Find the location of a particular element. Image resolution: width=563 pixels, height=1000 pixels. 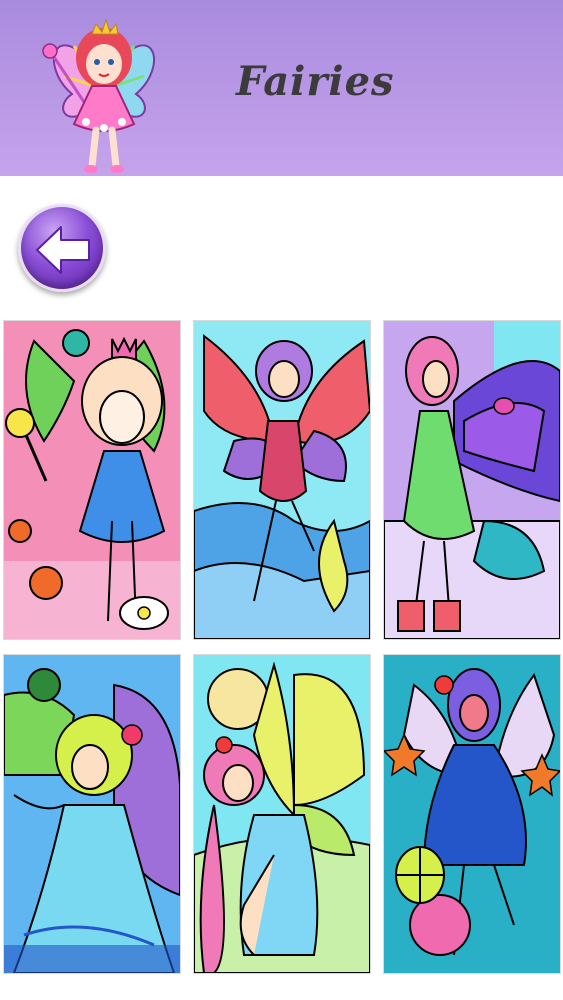

page-title: Fairies is located at coordinates (315, 81).